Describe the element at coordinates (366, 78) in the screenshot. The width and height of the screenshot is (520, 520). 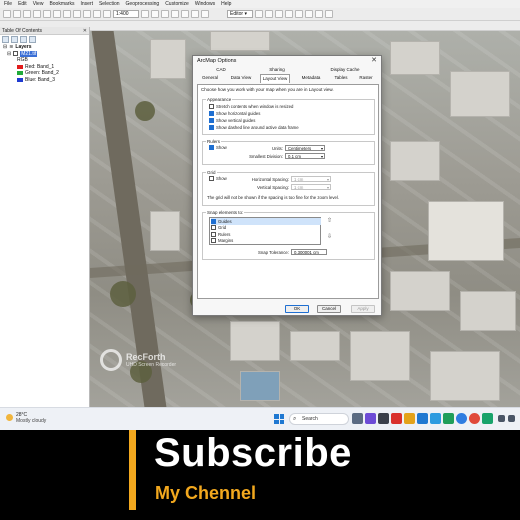
I see `tab-raster: Raster` at that location.